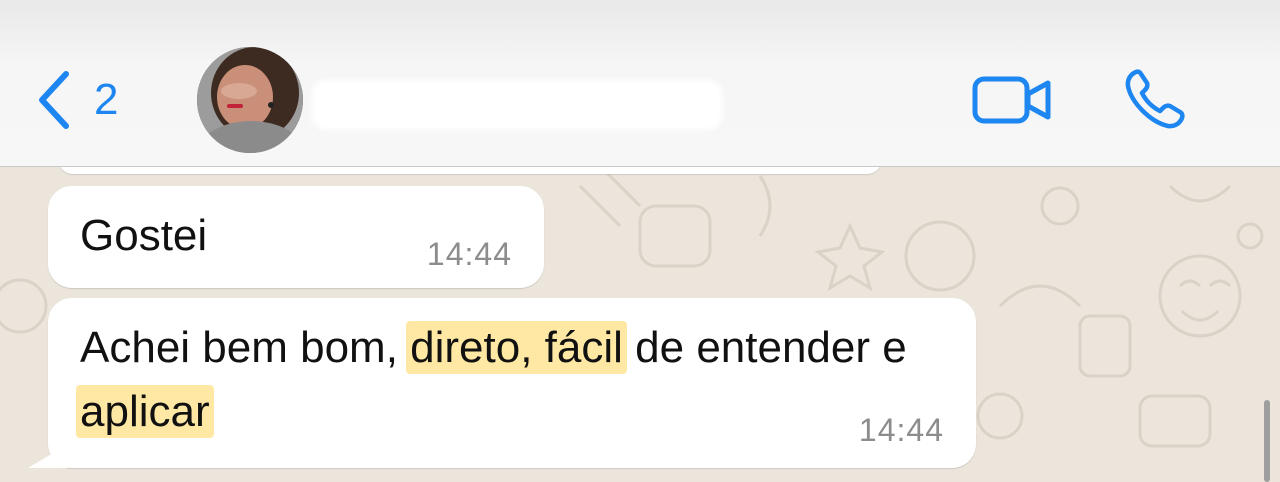 The image size is (1280, 482). What do you see at coordinates (1267, 441) in the screenshot?
I see `scrollbar` at bounding box center [1267, 441].